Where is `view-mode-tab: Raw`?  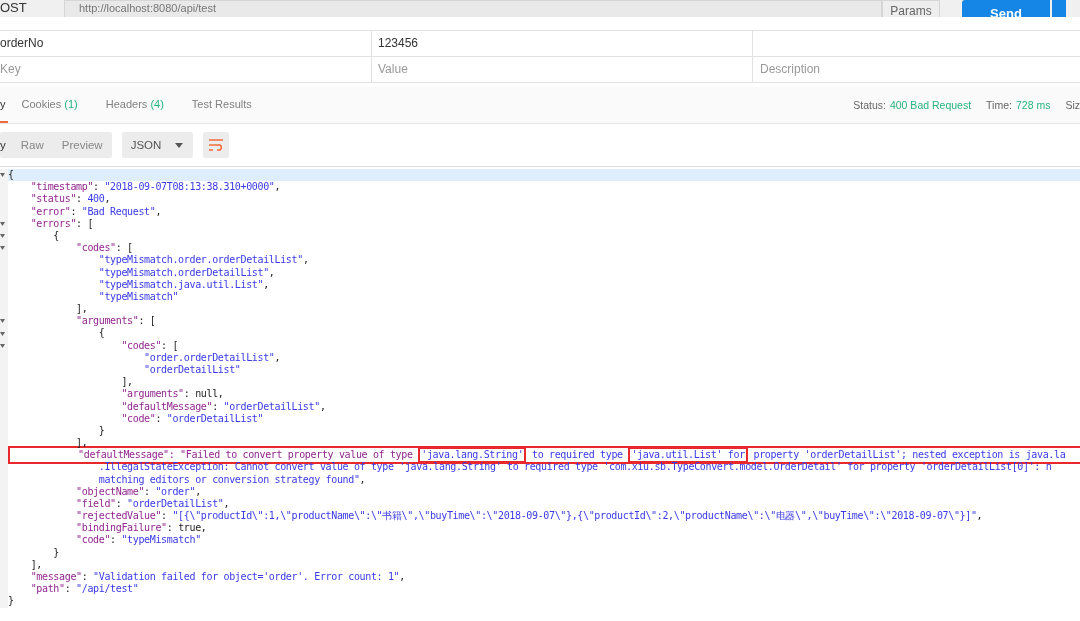 view-mode-tab: Raw is located at coordinates (32, 145).